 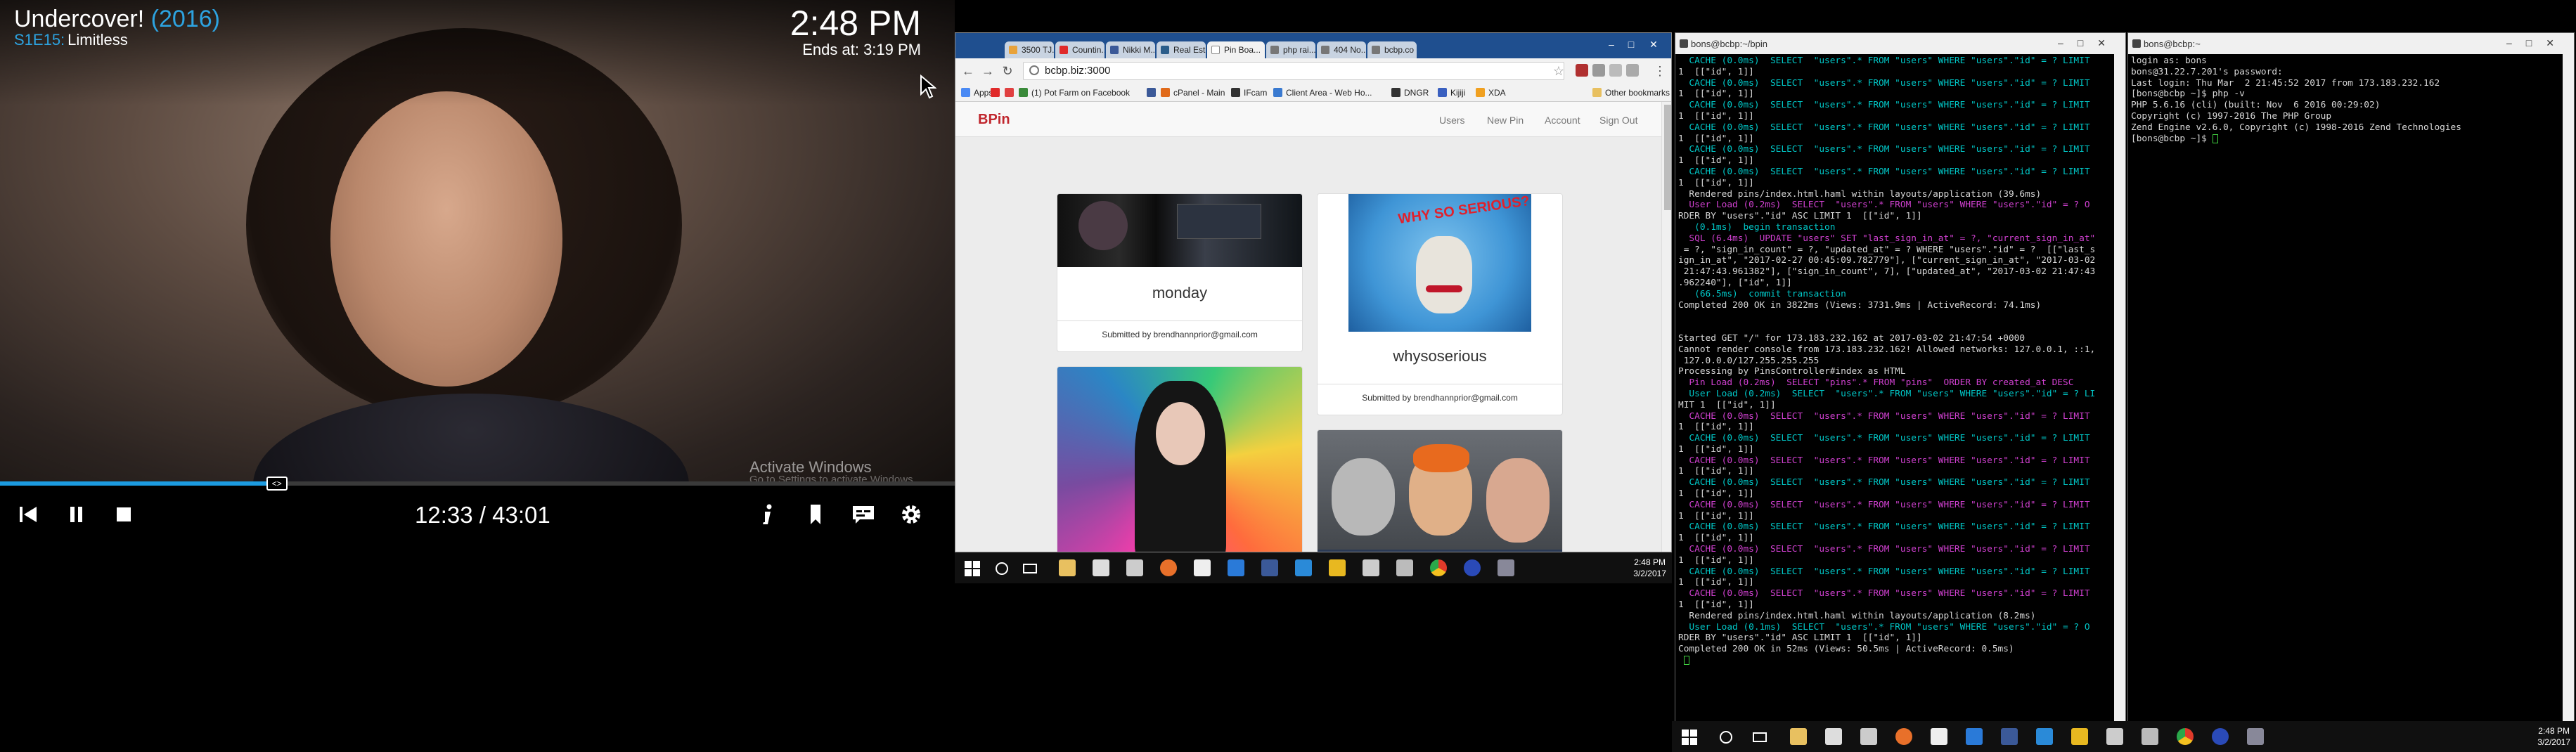 I want to click on back-button: ←, so click(x=968, y=71).